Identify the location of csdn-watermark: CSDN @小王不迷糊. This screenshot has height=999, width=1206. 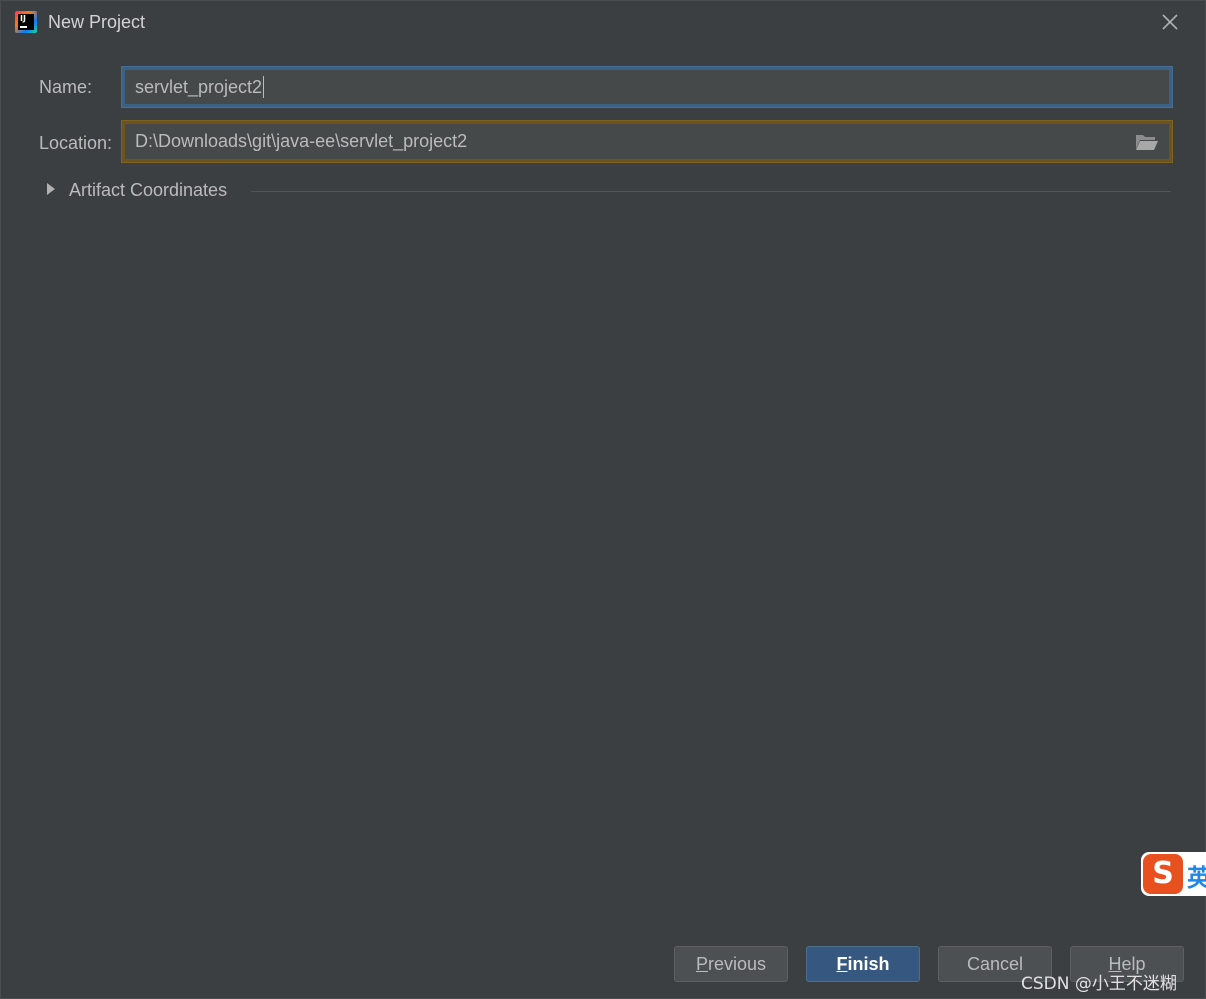
(1099, 984).